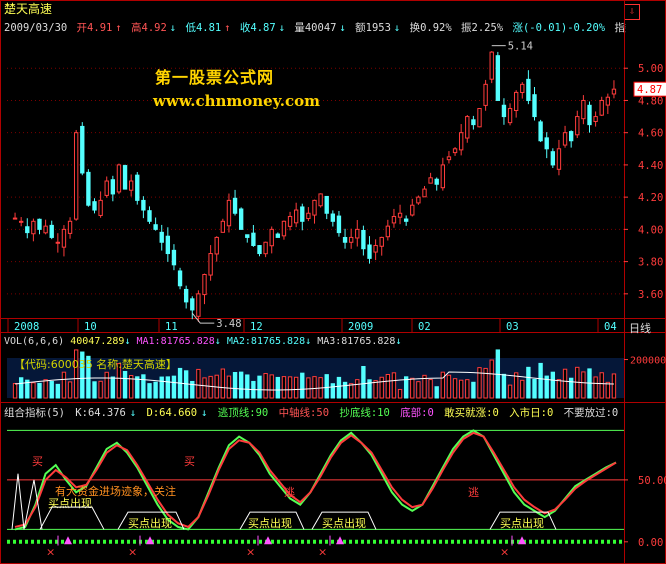  What do you see at coordinates (72, 518) in the screenshot?
I see `signal-envelope` at bounding box center [72, 518].